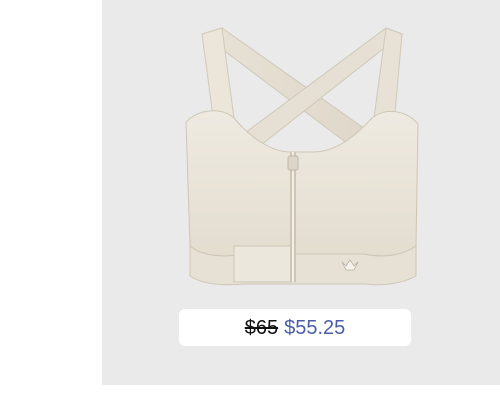 The height and width of the screenshot is (411, 500). I want to click on price-tag: $65 $55.25, so click(295, 327).